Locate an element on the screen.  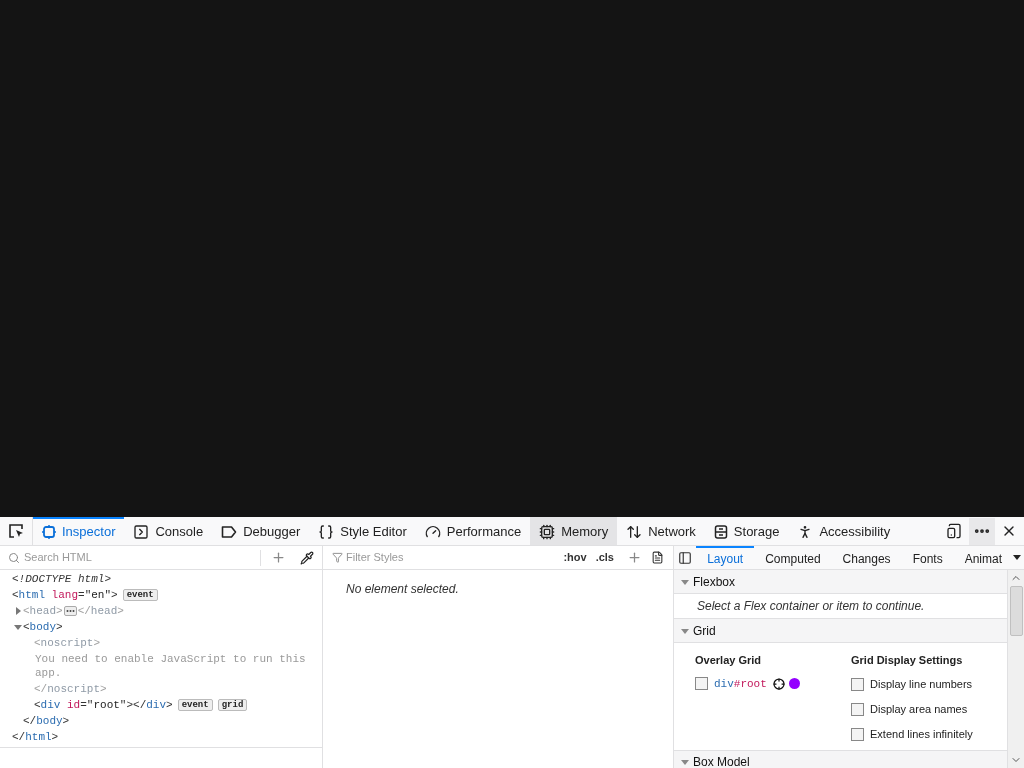
grid-element-label: div#root is located at coordinates (740, 683).